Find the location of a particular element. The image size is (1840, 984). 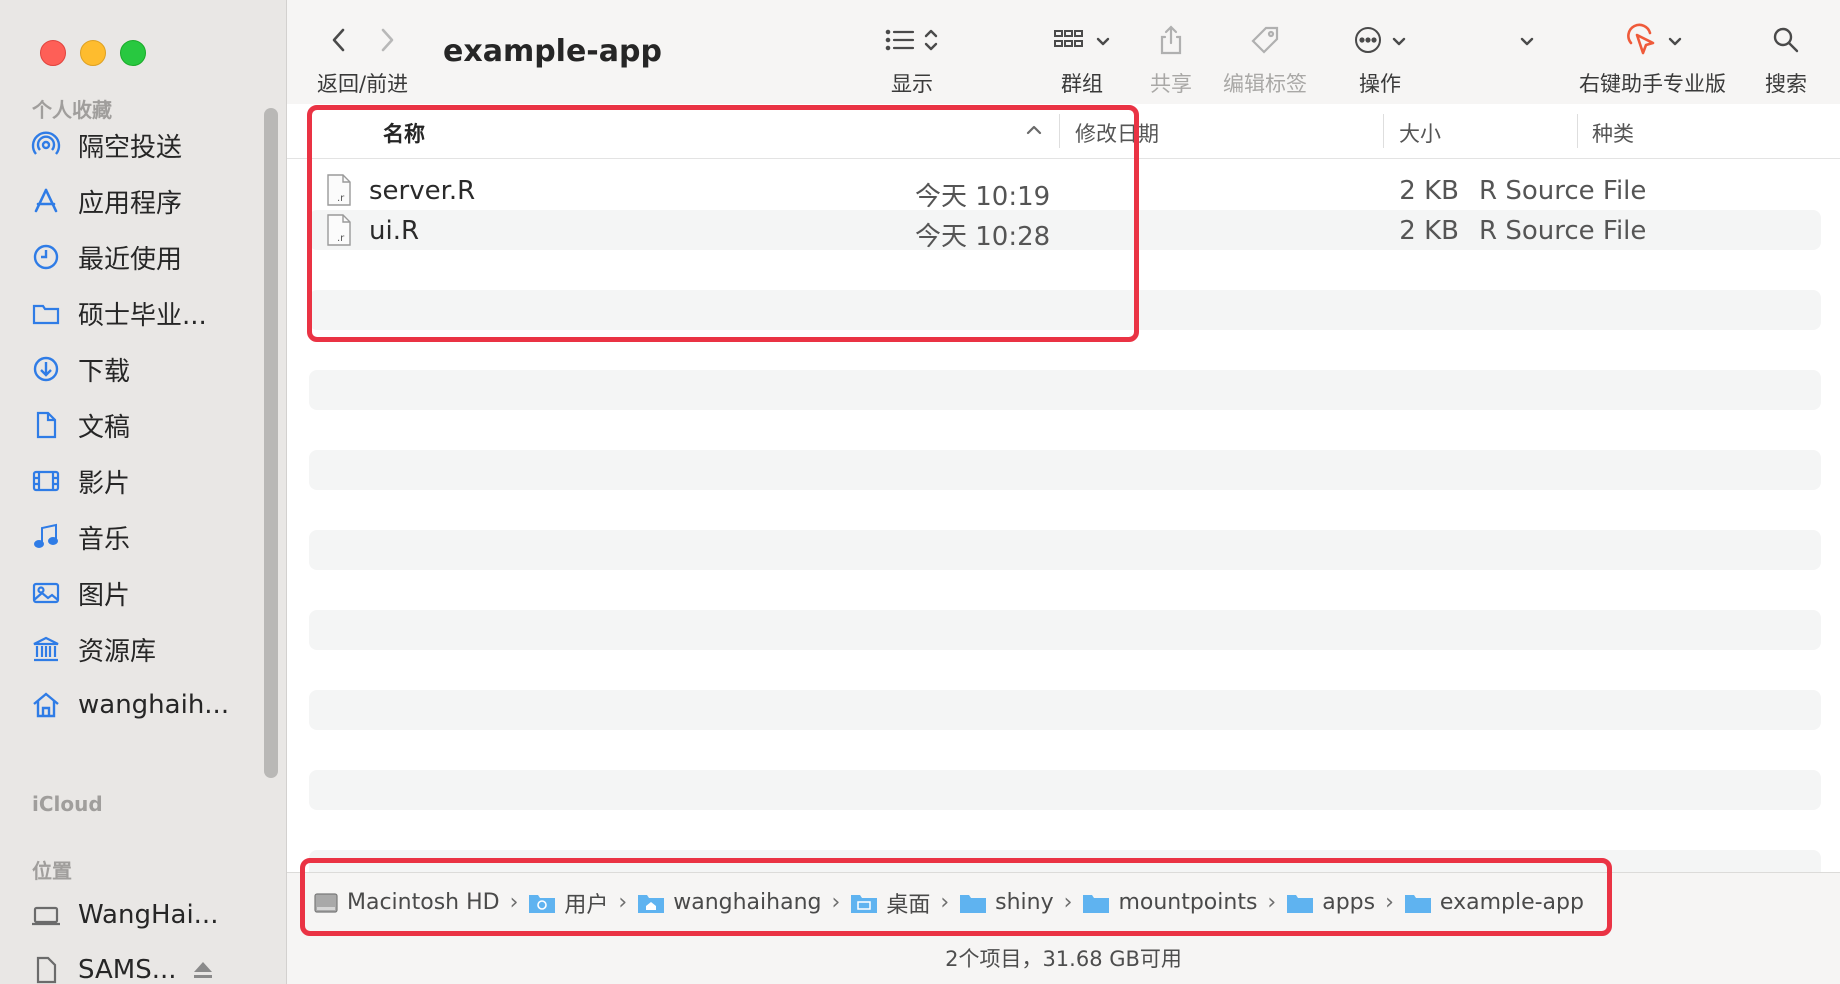

folder-icon is located at coordinates (46, 313).